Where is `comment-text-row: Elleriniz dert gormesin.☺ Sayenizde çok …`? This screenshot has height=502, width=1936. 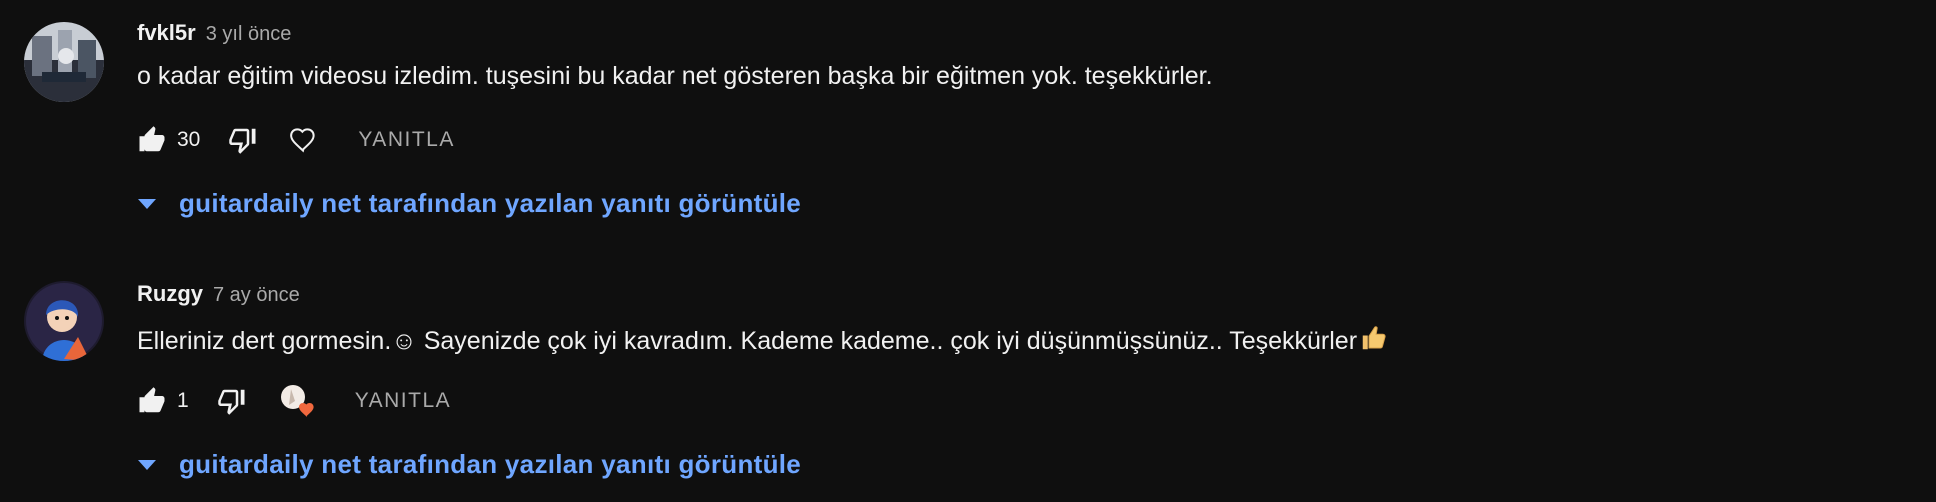 comment-text-row: Elleriniz dert gormesin.☺ Sayenizde çok … is located at coordinates (763, 341).